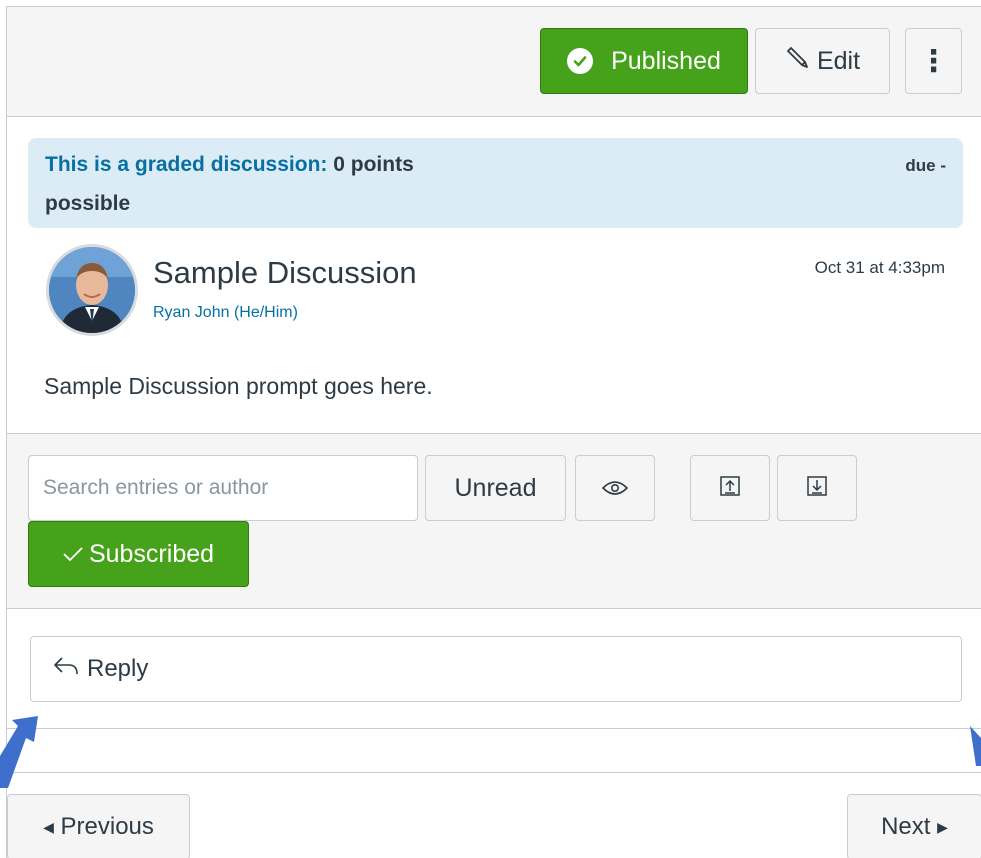 The height and width of the screenshot is (858, 981). What do you see at coordinates (285, 272) in the screenshot?
I see `discussion-title: Sample Discussion` at bounding box center [285, 272].